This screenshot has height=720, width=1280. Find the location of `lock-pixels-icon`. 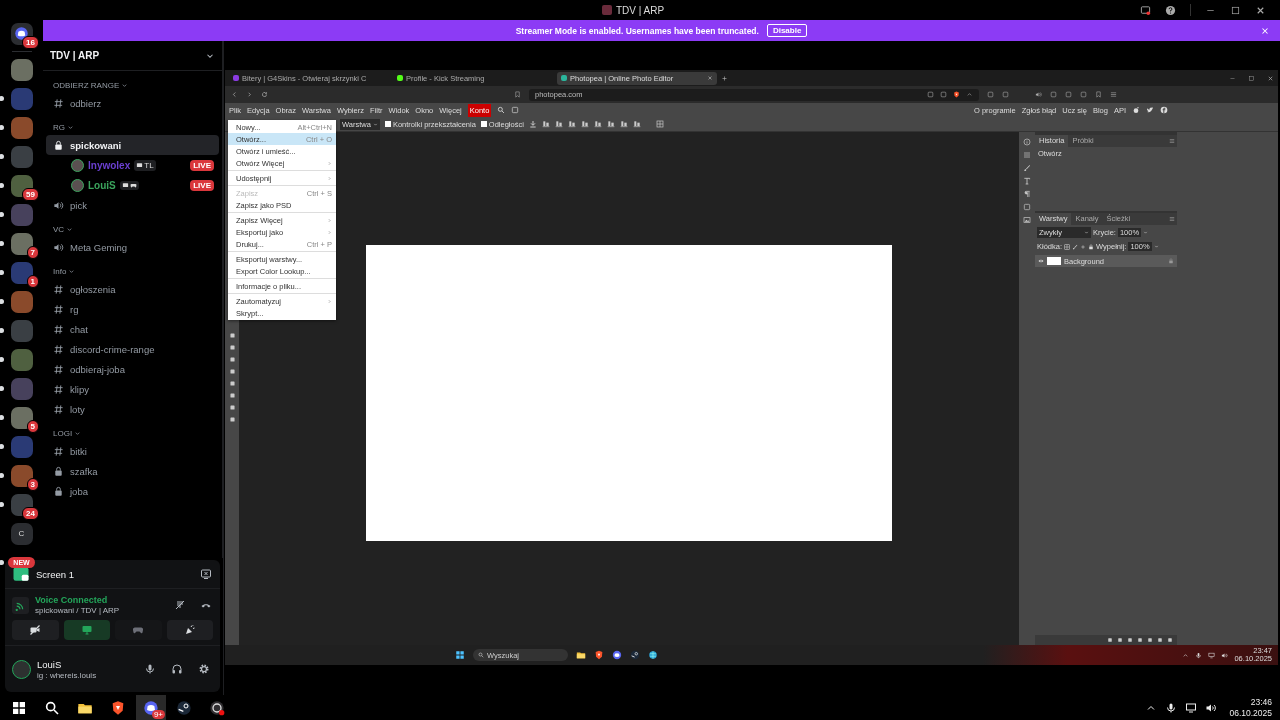

lock-pixels-icon is located at coordinates (1067, 246).